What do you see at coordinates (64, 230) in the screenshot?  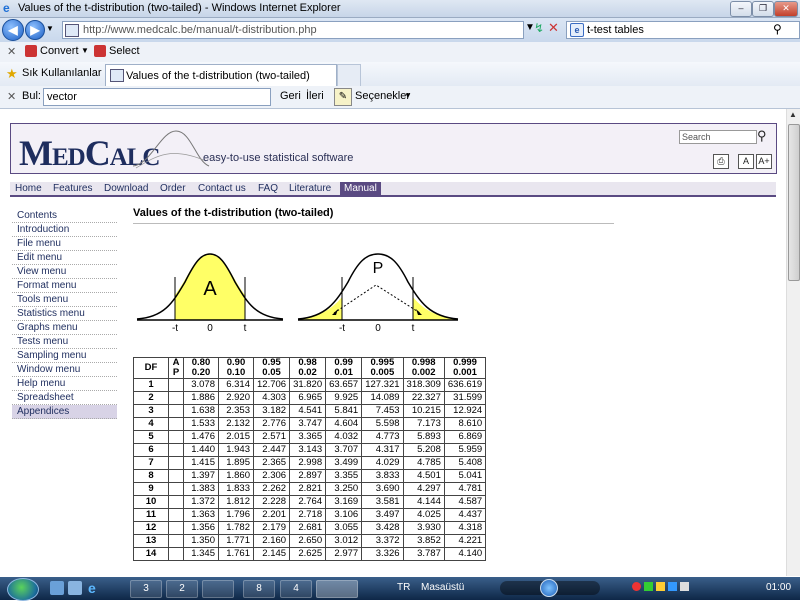 I see `sidebar-item-introduction: Introduction` at bounding box center [64, 230].